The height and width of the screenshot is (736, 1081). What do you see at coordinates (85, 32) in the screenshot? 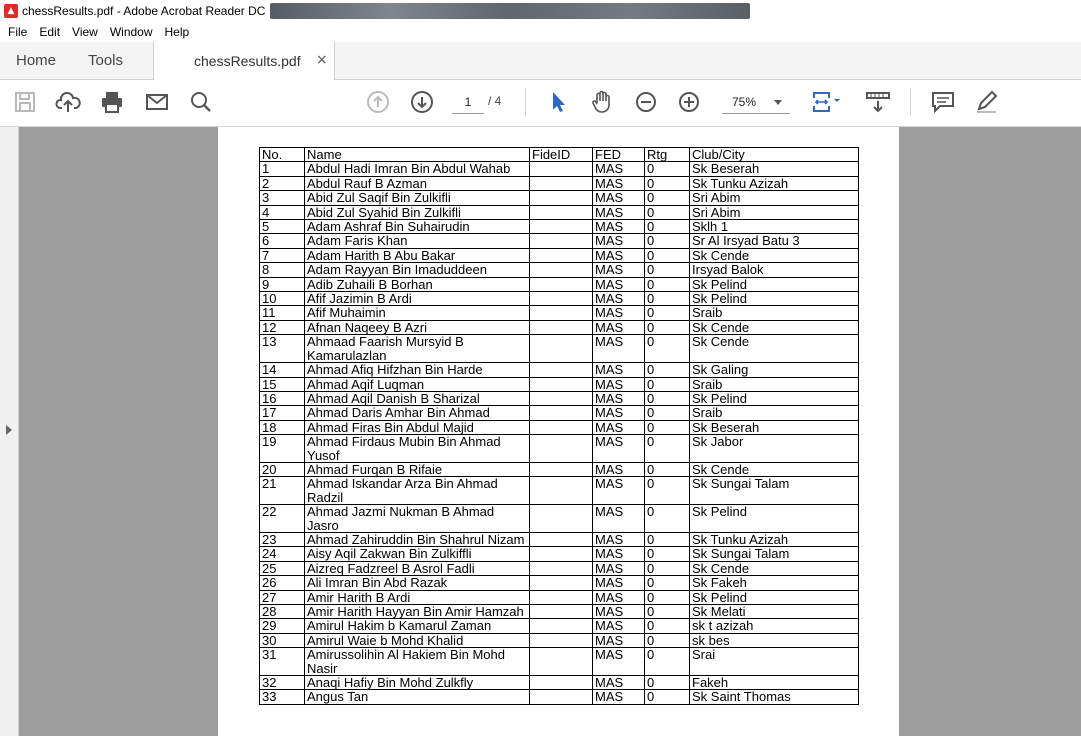
I see `menu-view: View` at bounding box center [85, 32].